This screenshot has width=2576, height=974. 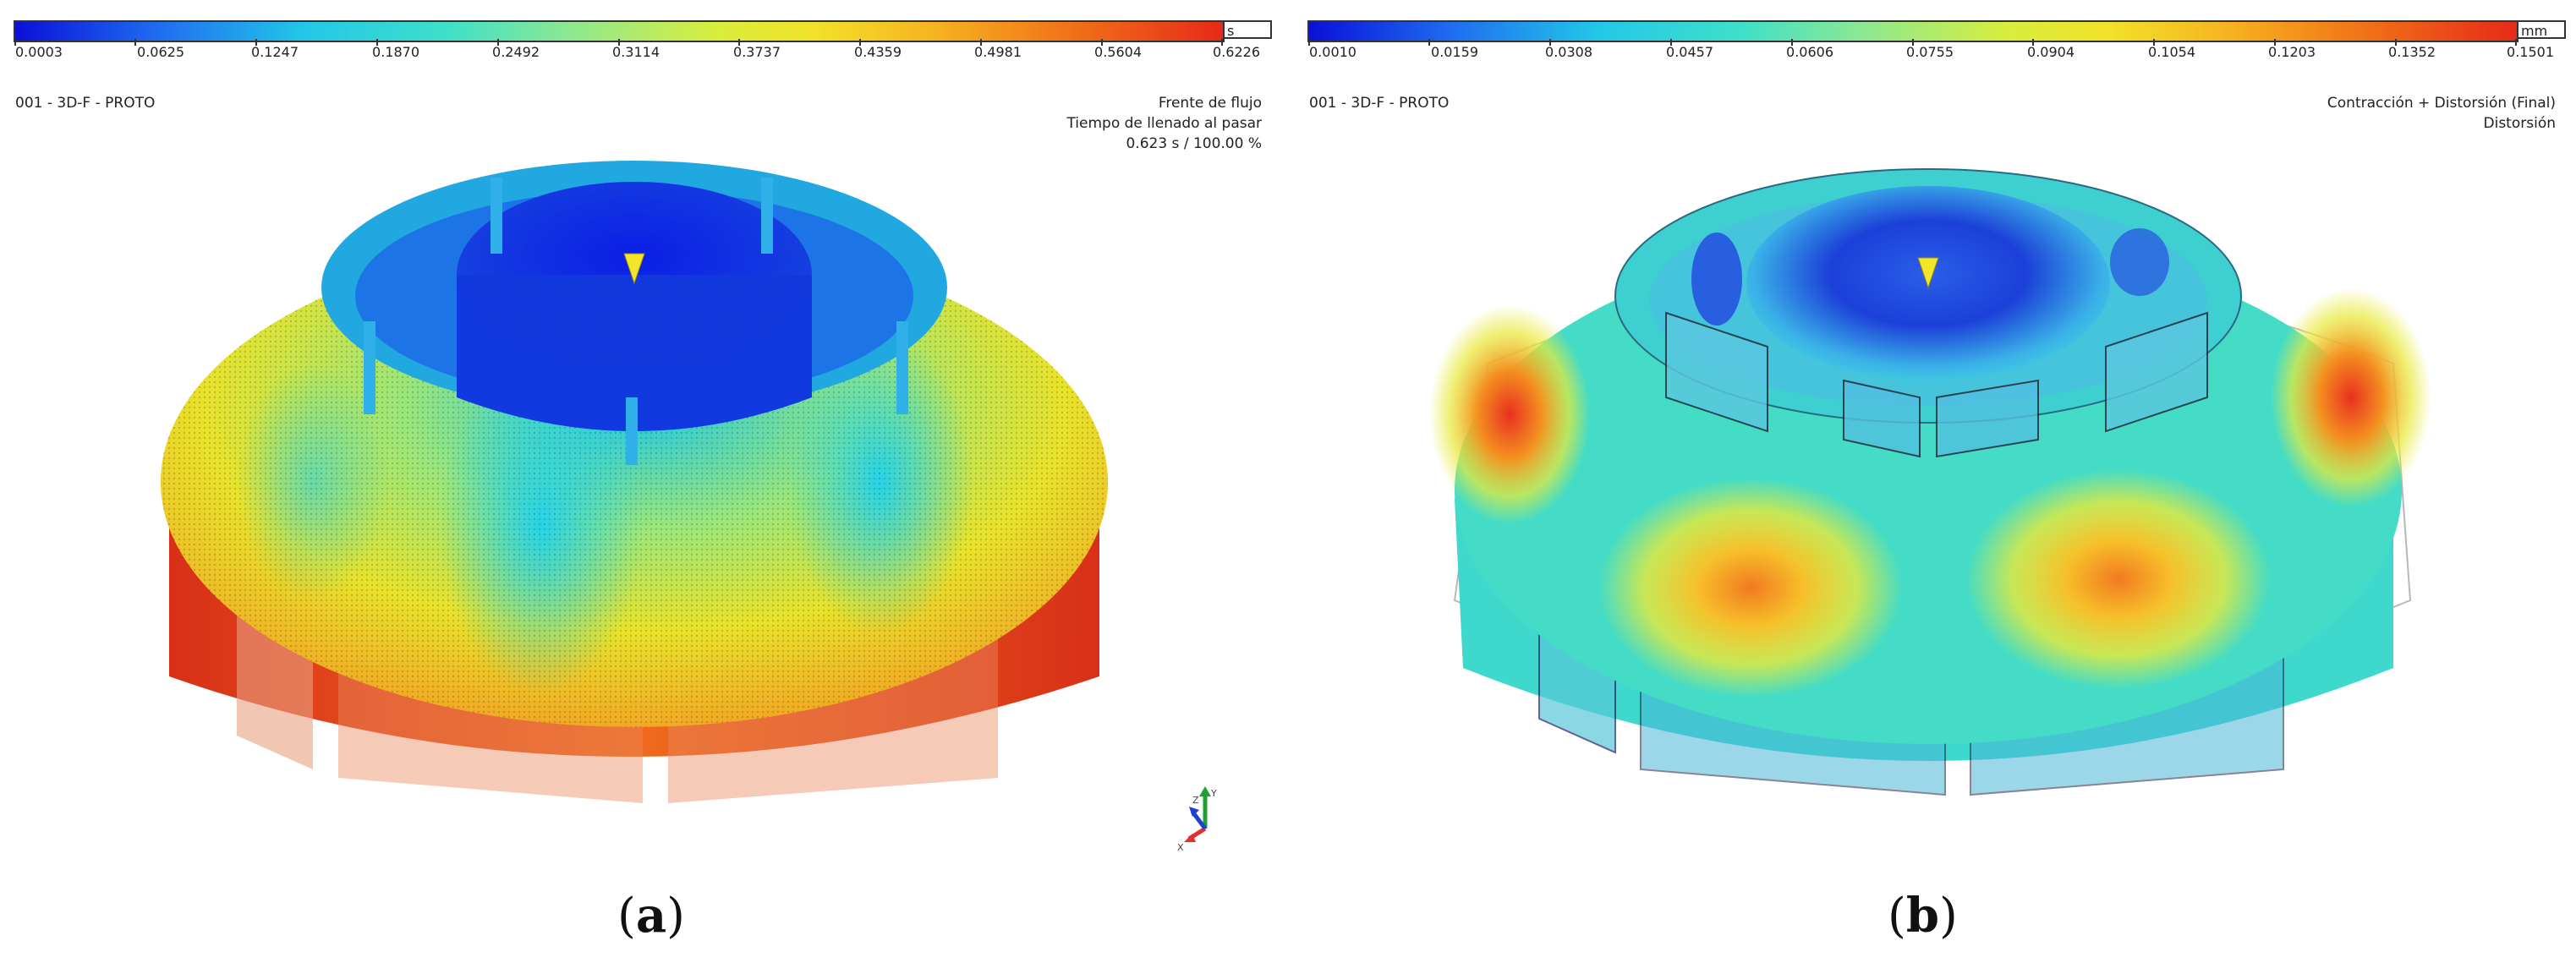 I want to click on scale-tick-label: 0.4359, so click(x=878, y=52).